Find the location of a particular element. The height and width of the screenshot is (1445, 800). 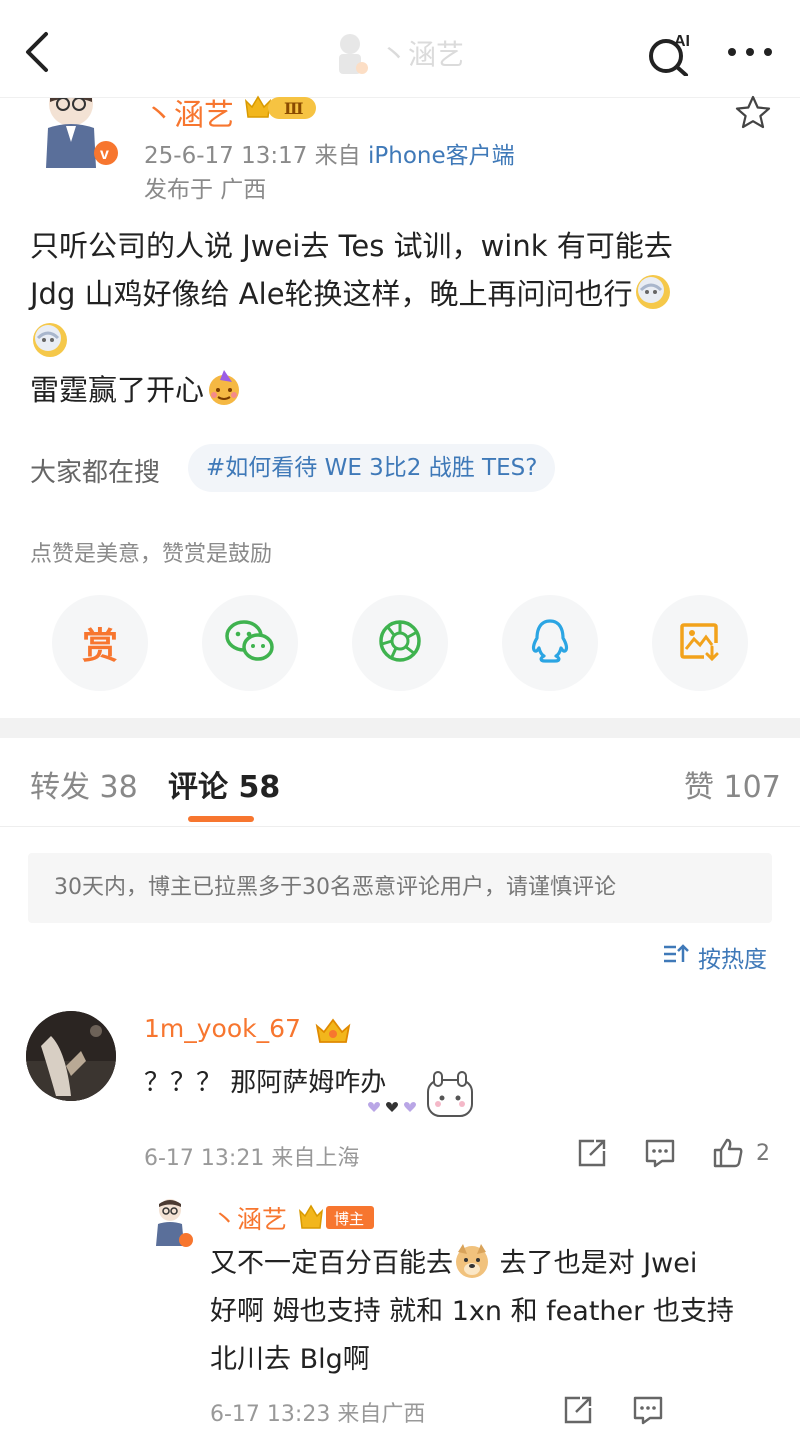

qq-icon is located at coordinates (550, 643).